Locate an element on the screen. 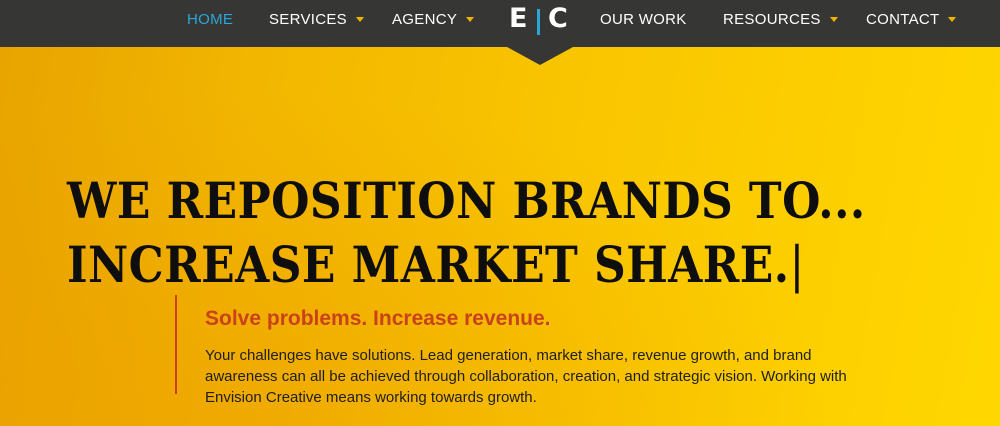 The height and width of the screenshot is (426, 1000). logo-divider is located at coordinates (538, 22).